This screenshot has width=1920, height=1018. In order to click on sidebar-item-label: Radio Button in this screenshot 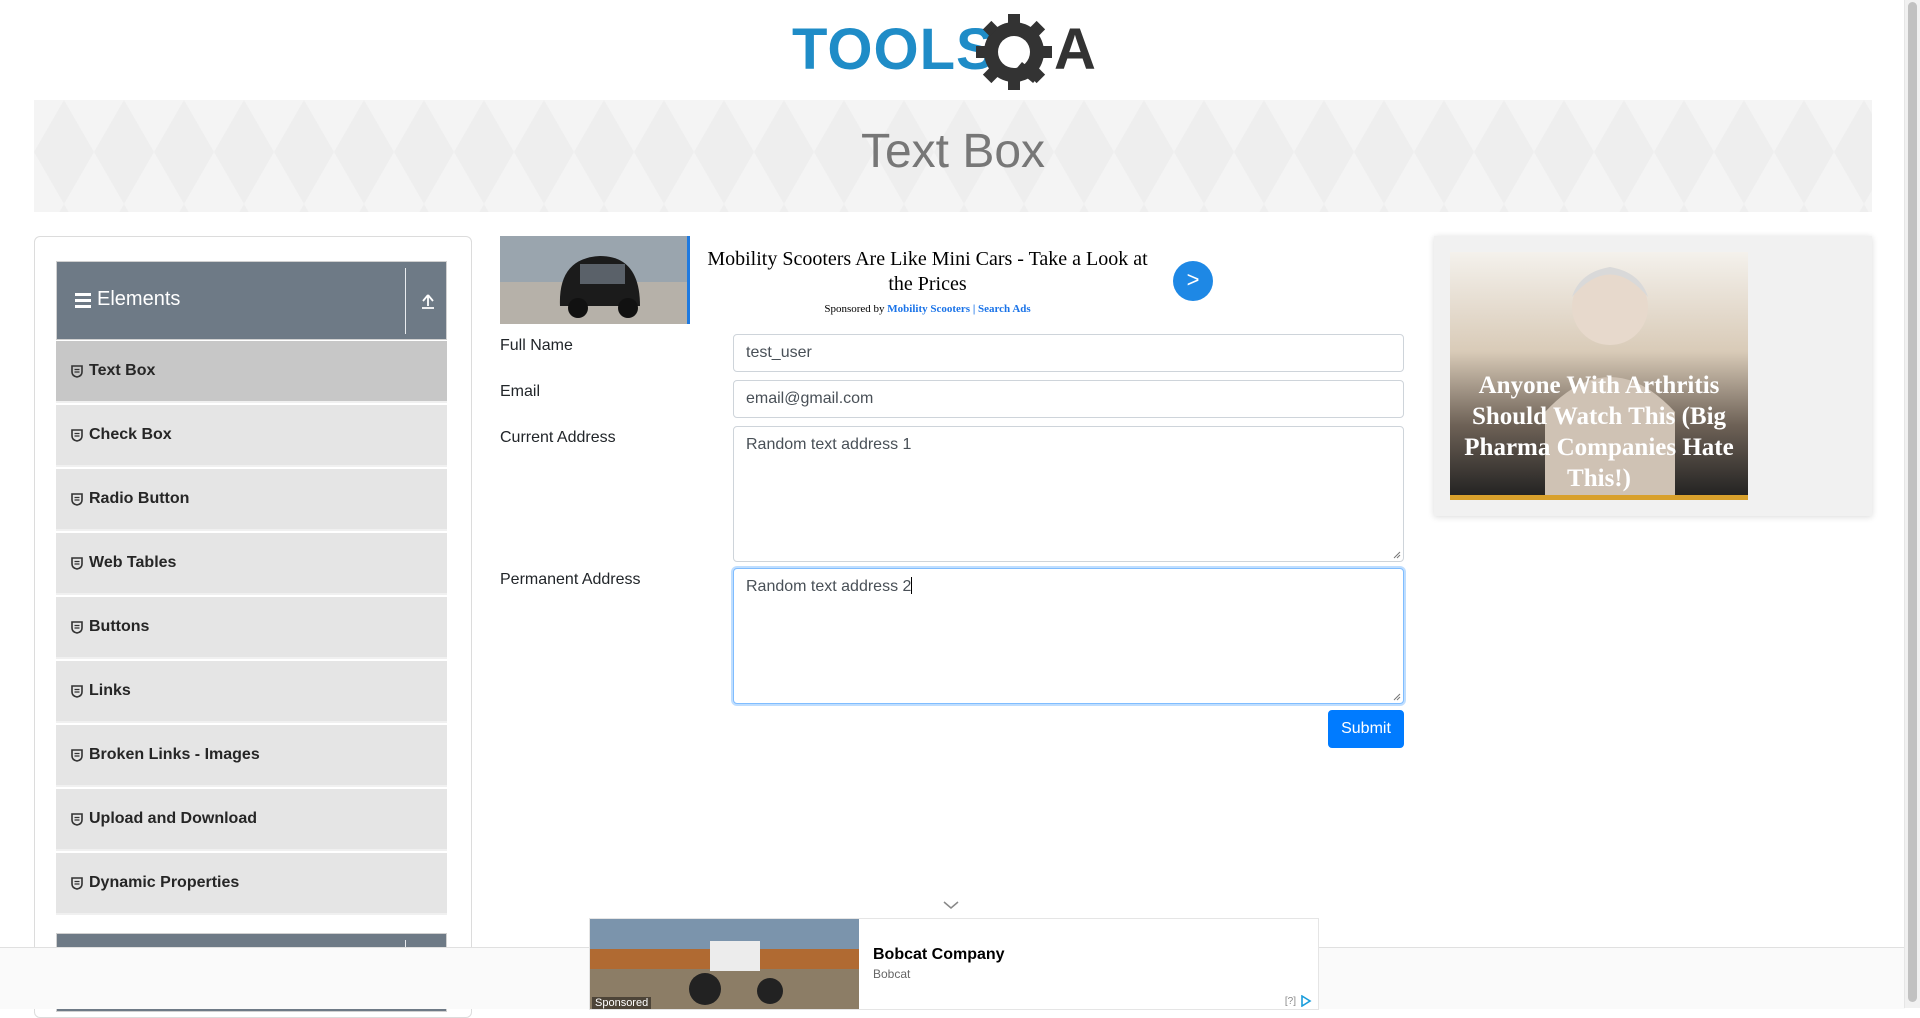, I will do `click(139, 498)`.